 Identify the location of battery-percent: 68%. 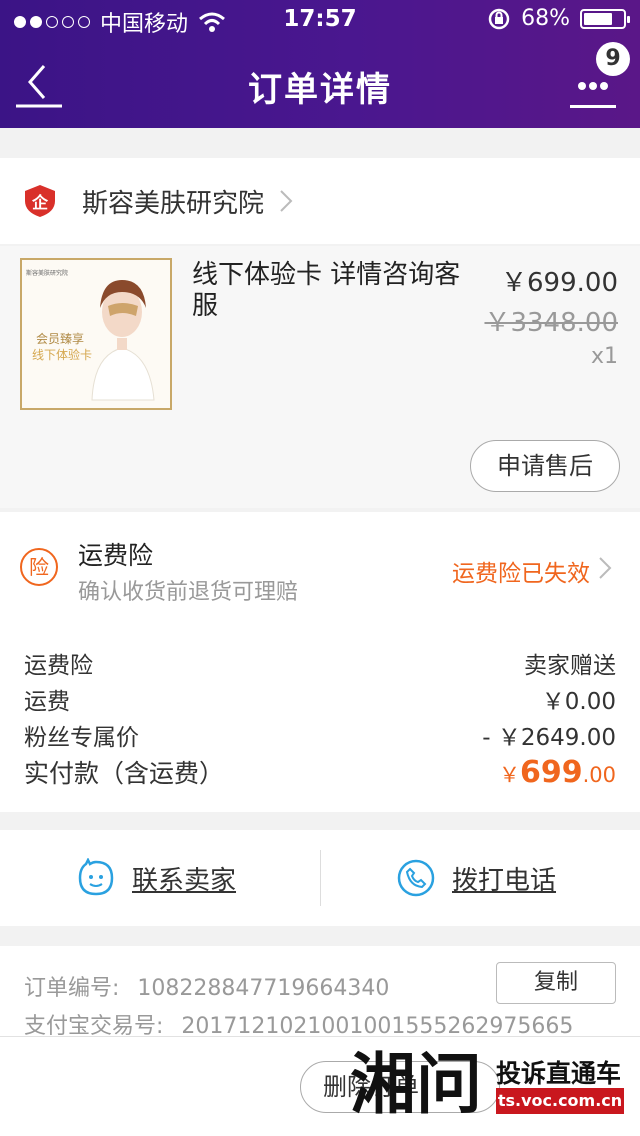
(545, 18).